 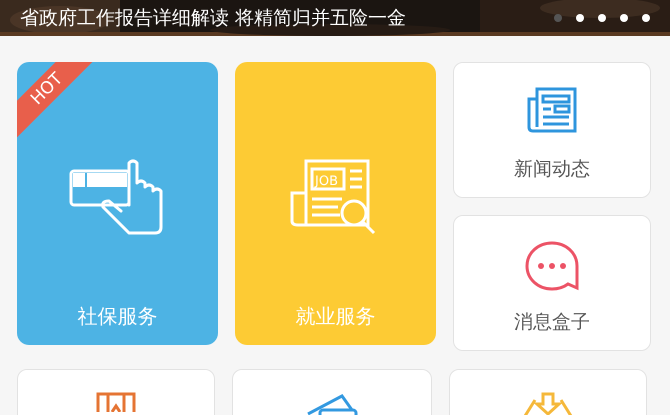 I want to click on tile-label: 就业服务, so click(x=336, y=316).